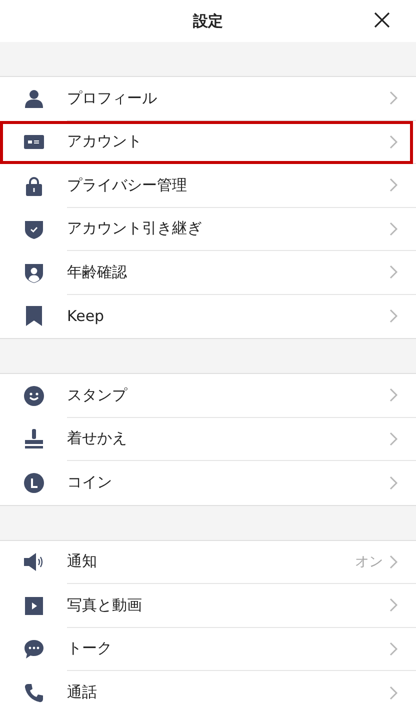 This screenshot has height=722, width=416. I want to click on screen-title: 設定, so click(208, 21).